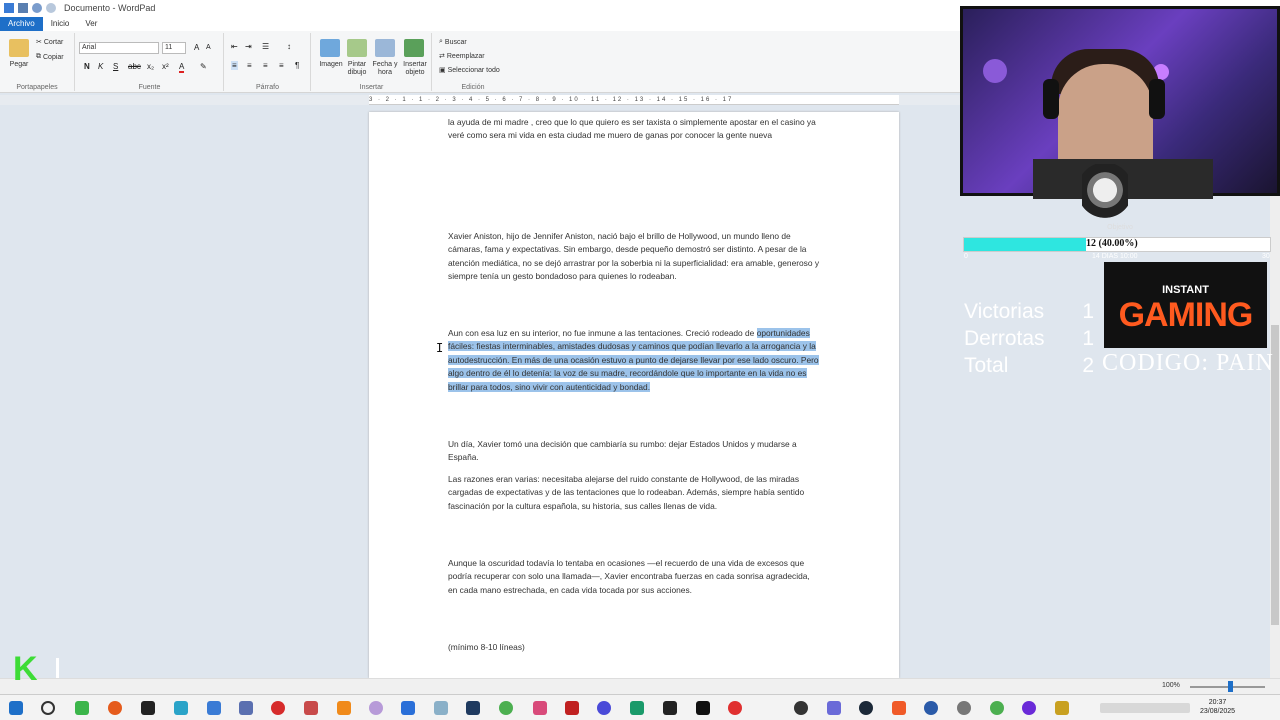 The height and width of the screenshot is (720, 1280). I want to click on clipboard-group: Pegar ✂ Cortar ⧉ Copiar Portapapeles, so click(37, 62).